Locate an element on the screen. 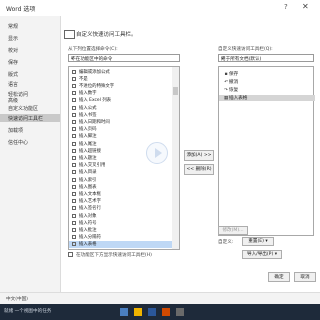  list-item: 编辑或添加公式 is located at coordinates (120, 71).